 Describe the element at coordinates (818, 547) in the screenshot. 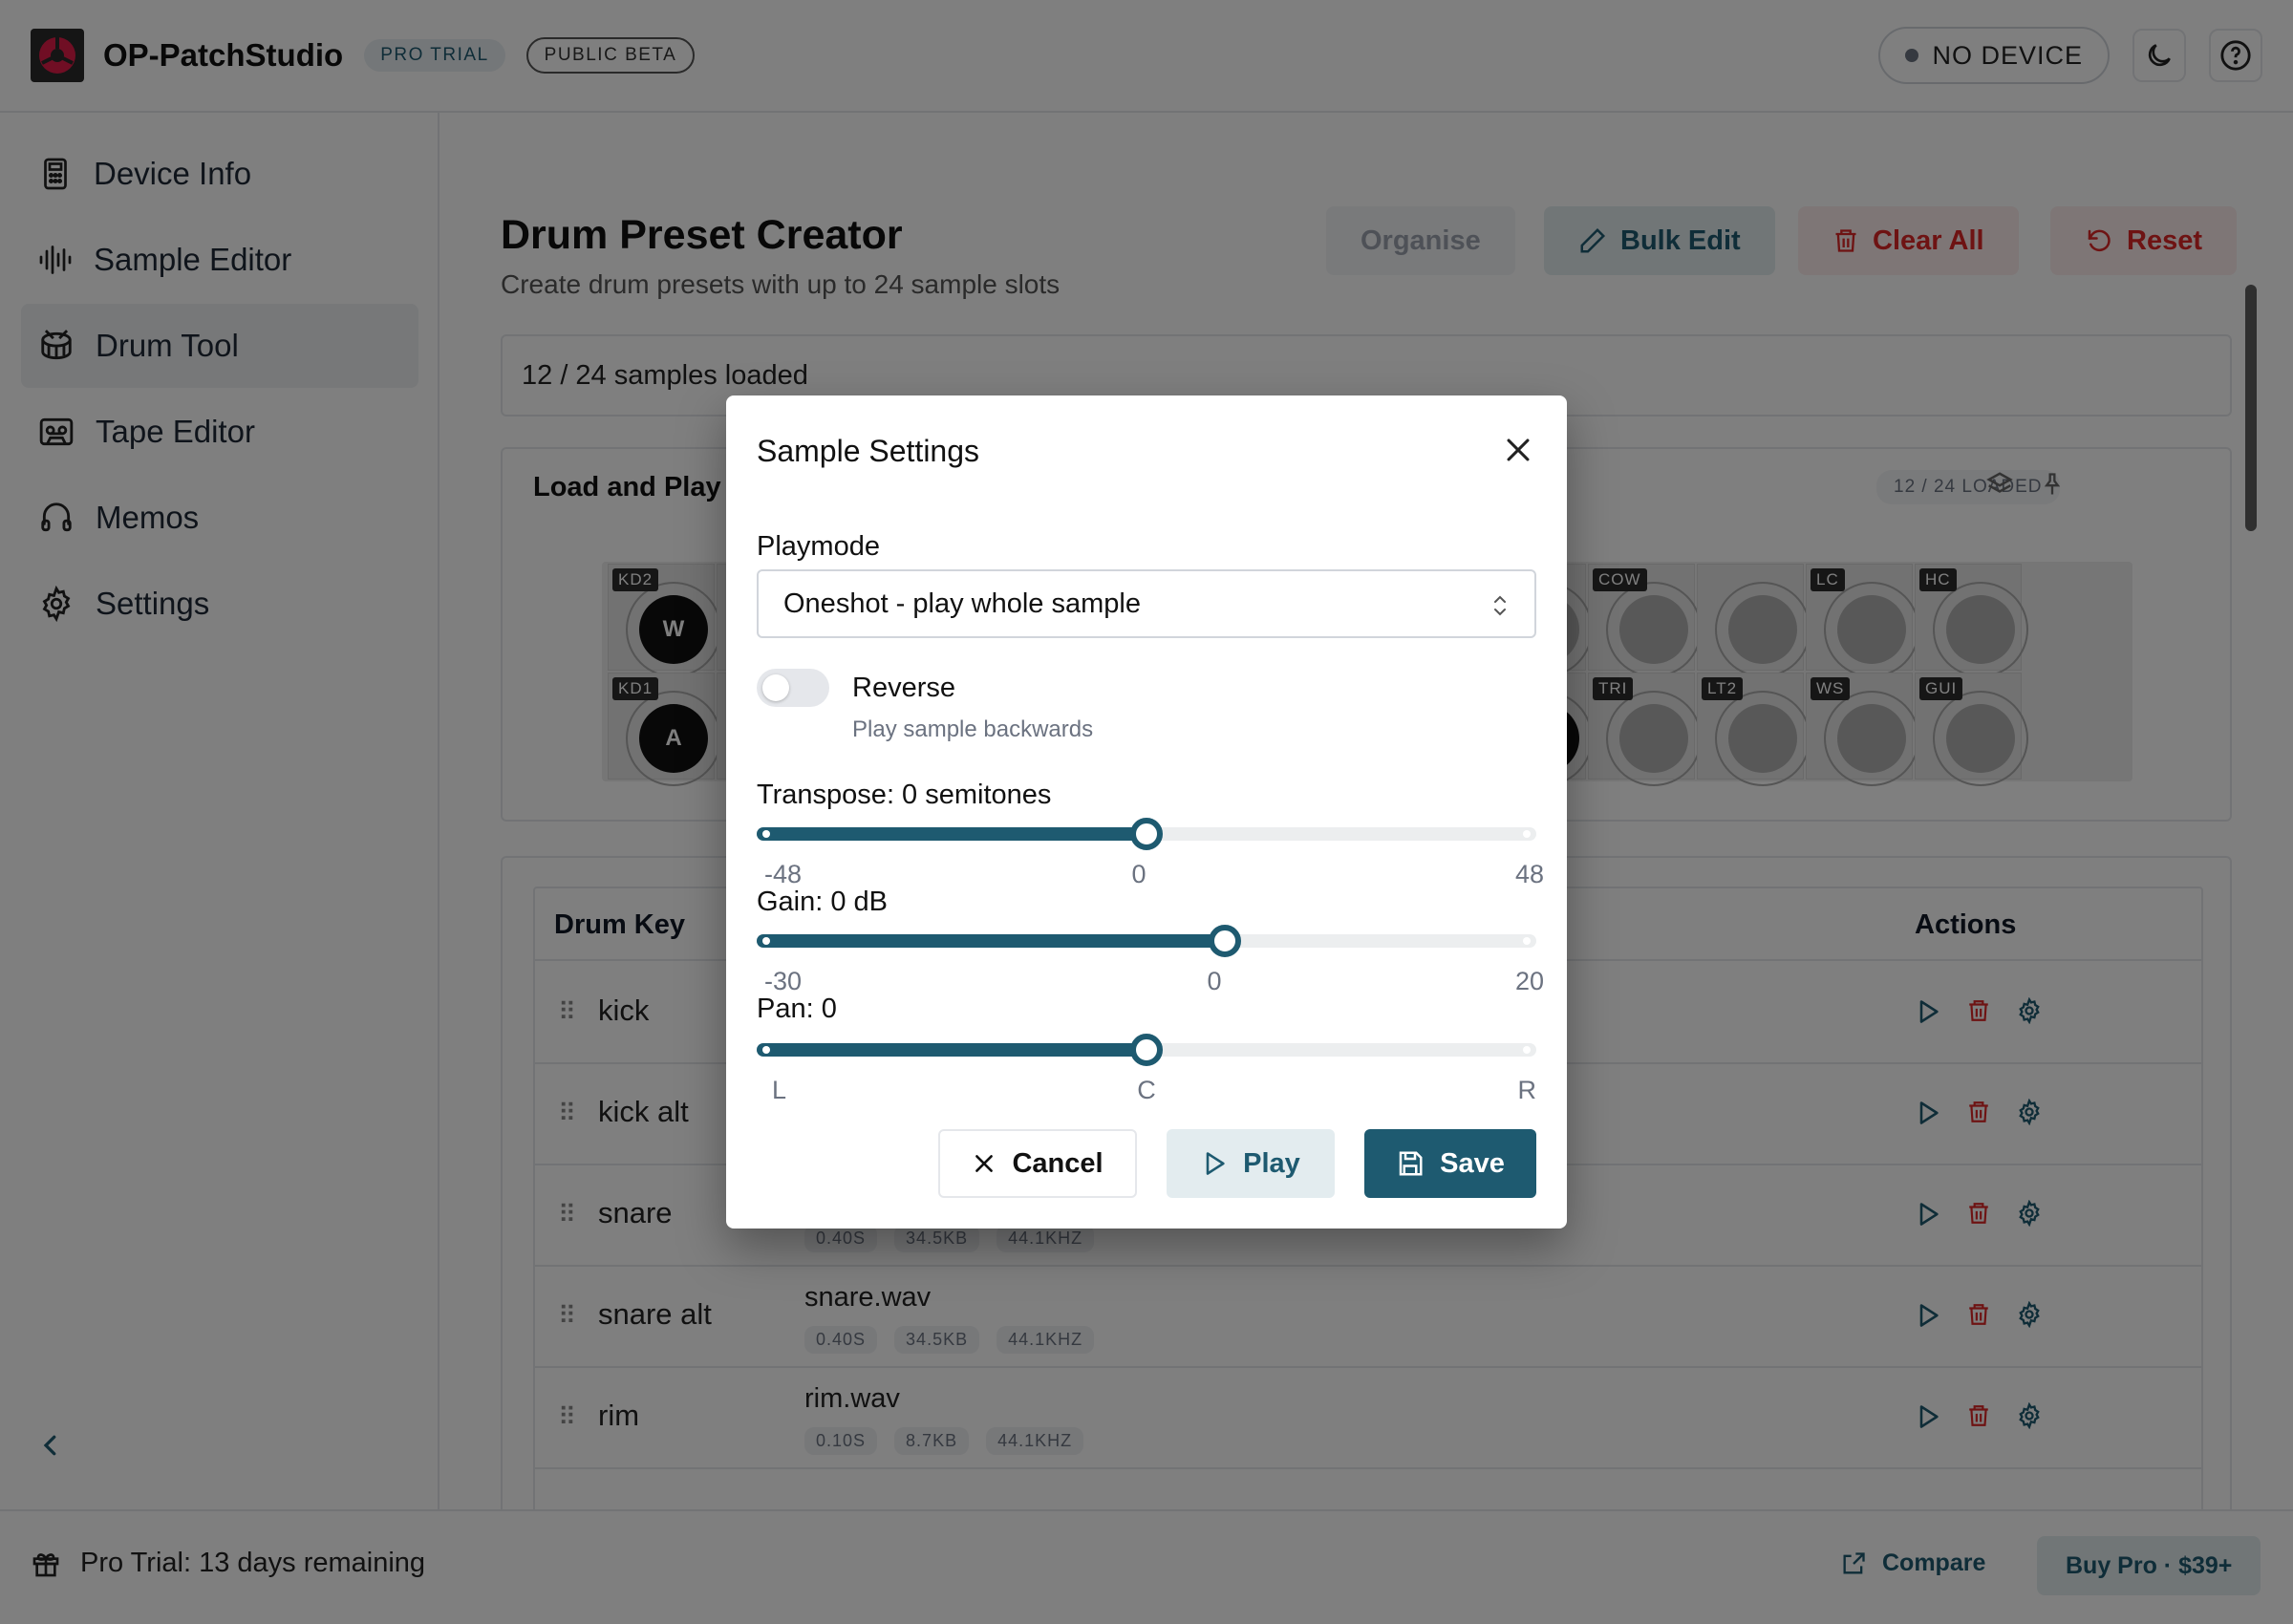

I see `playmode-label: Playmode` at that location.